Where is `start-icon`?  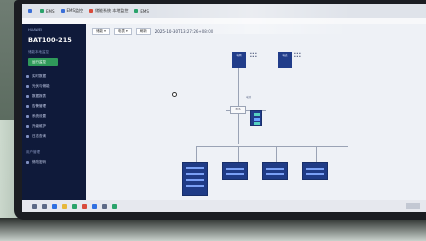
start-icon is located at coordinates (34, 206).